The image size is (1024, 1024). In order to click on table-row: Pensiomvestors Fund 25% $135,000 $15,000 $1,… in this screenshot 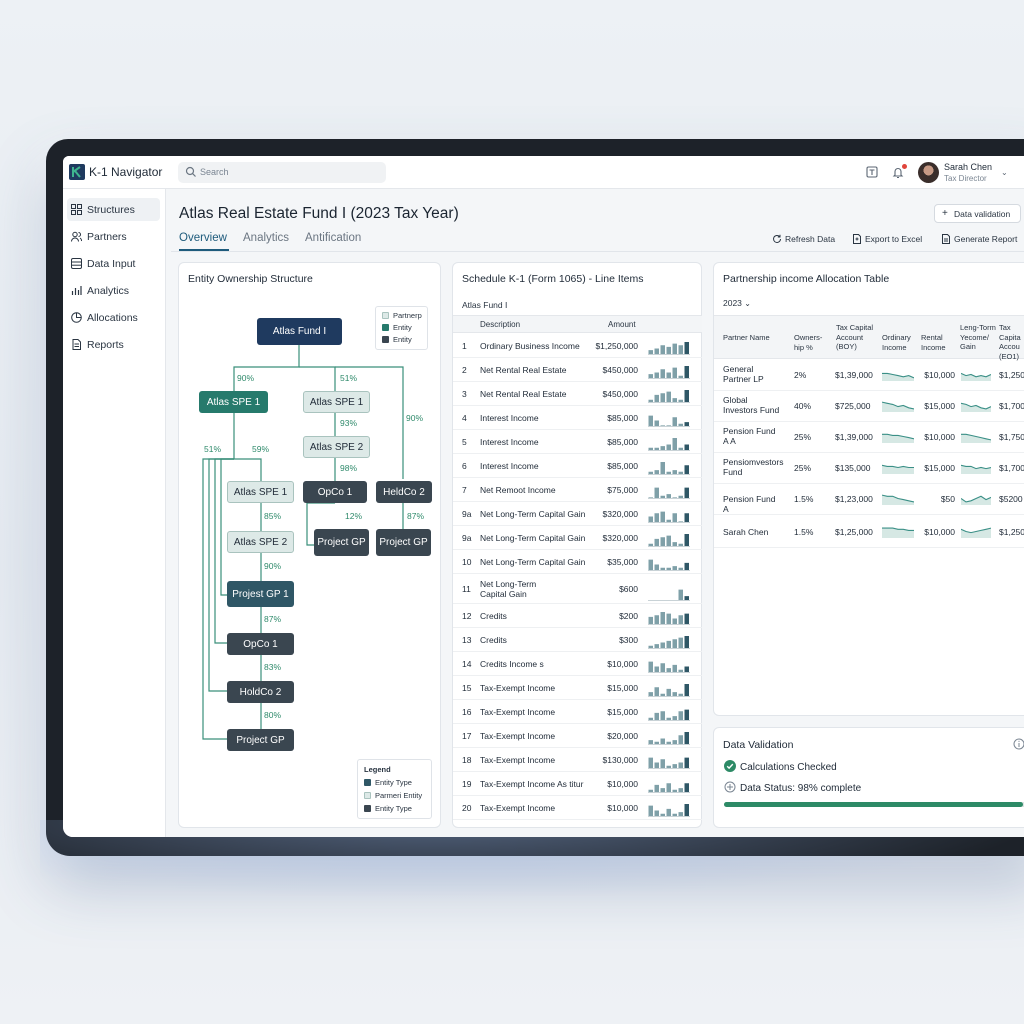, I will do `click(869, 468)`.